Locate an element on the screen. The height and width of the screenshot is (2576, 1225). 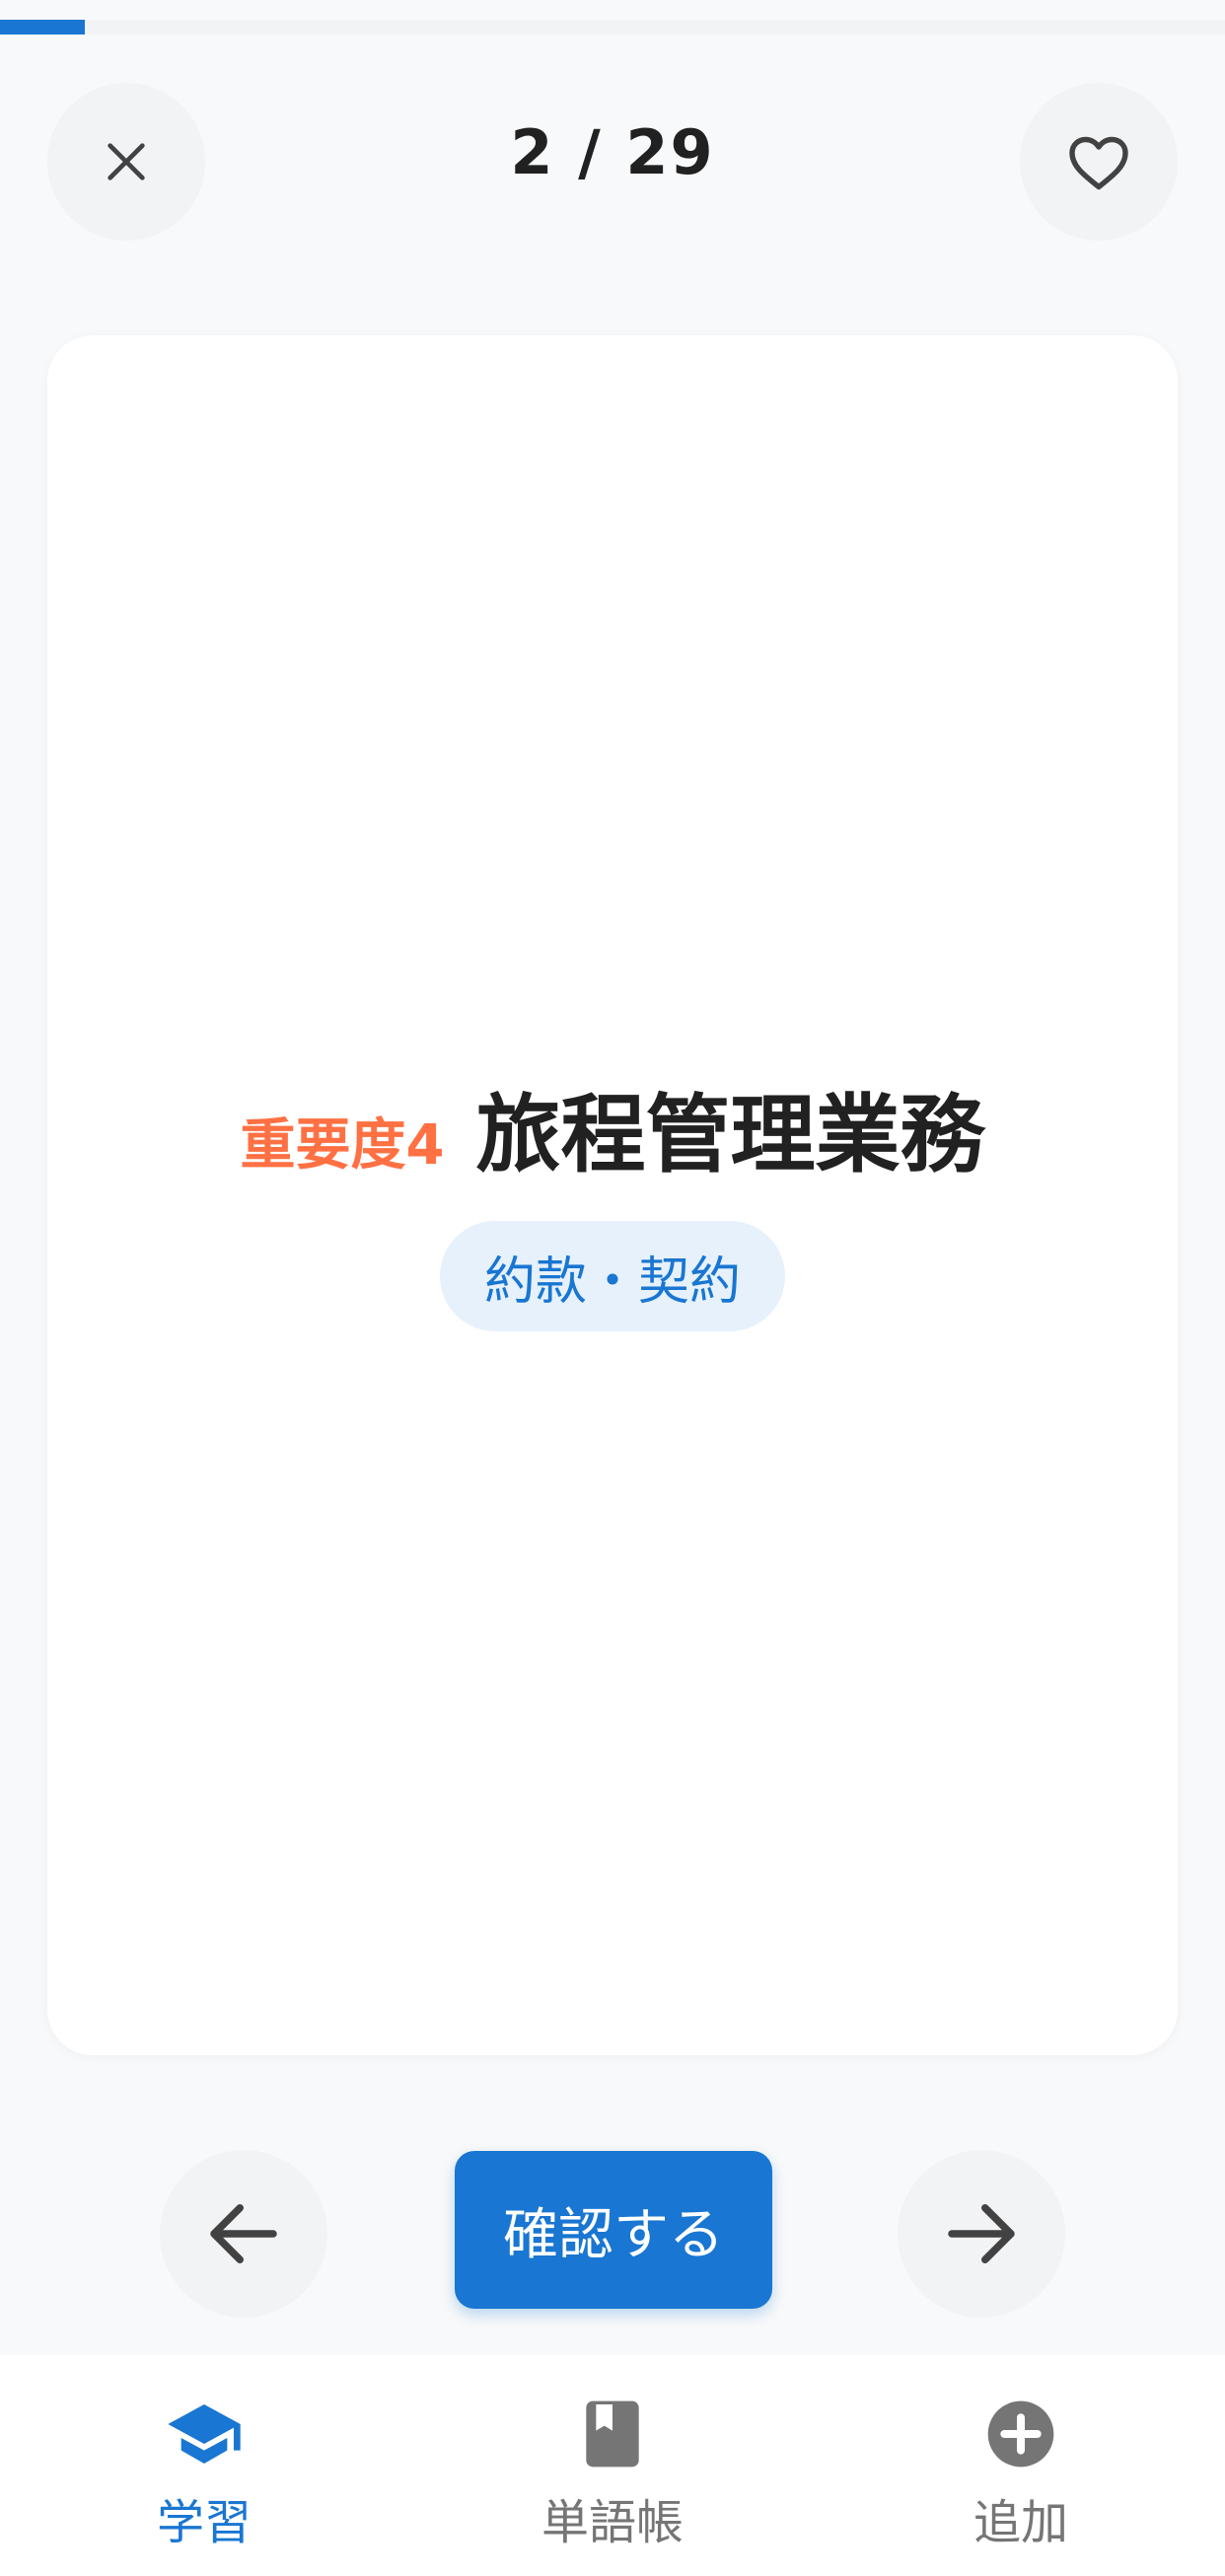
bottom-navigation: 学習 単語帳 追加 is located at coordinates (612, 2466).